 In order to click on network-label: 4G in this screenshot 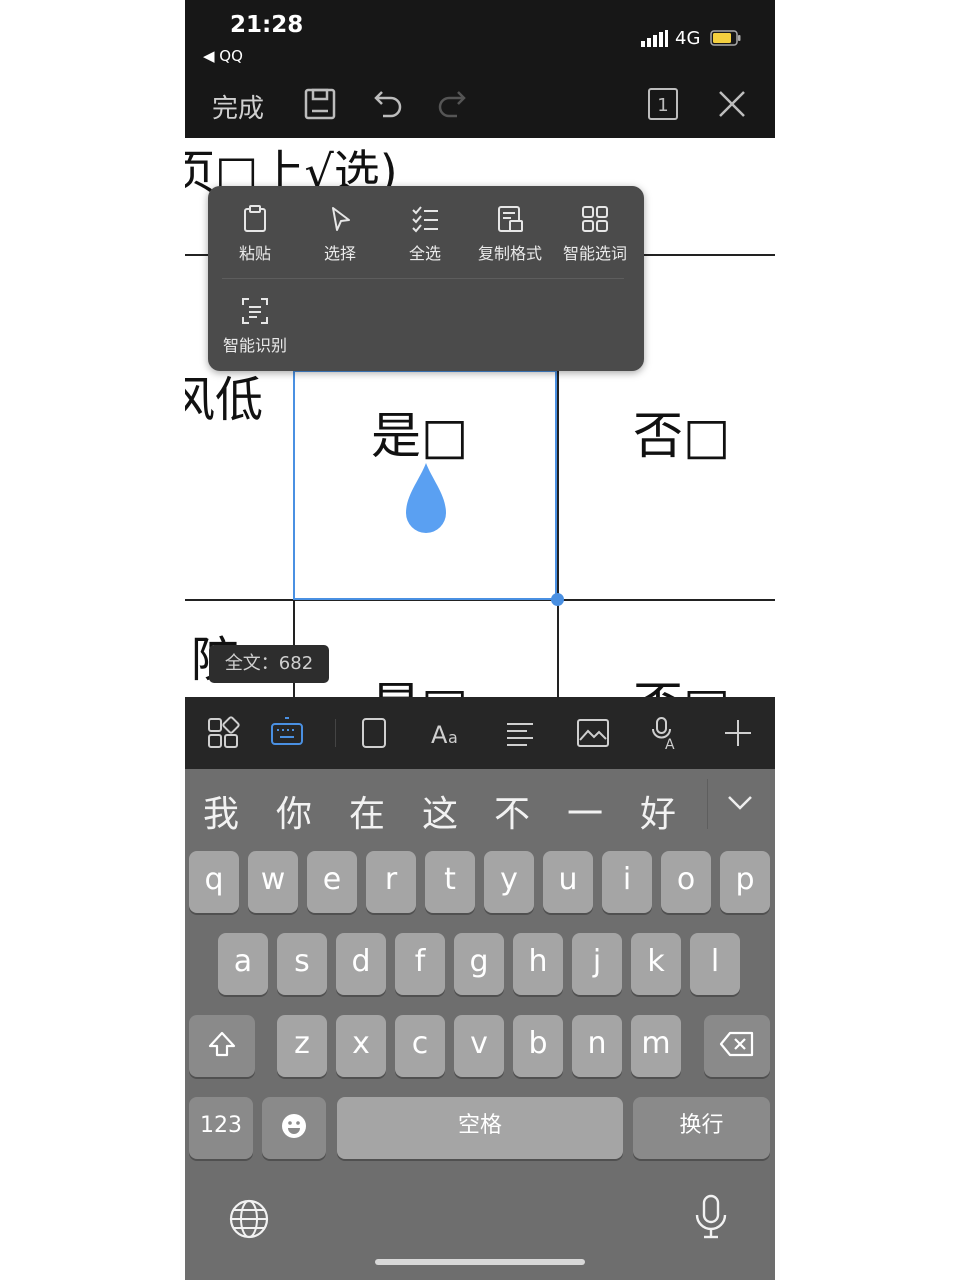, I will do `click(688, 38)`.